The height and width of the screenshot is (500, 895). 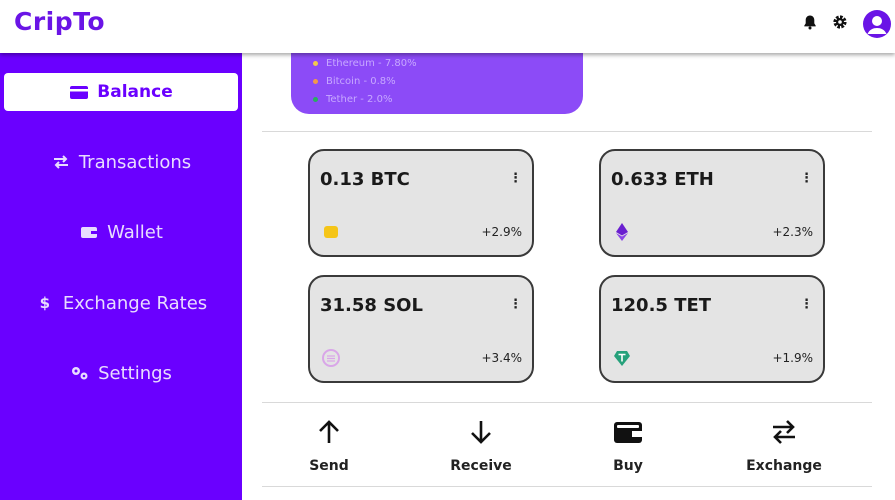 What do you see at coordinates (135, 303) in the screenshot?
I see `sidebar-item-label: Exchange Rates` at bounding box center [135, 303].